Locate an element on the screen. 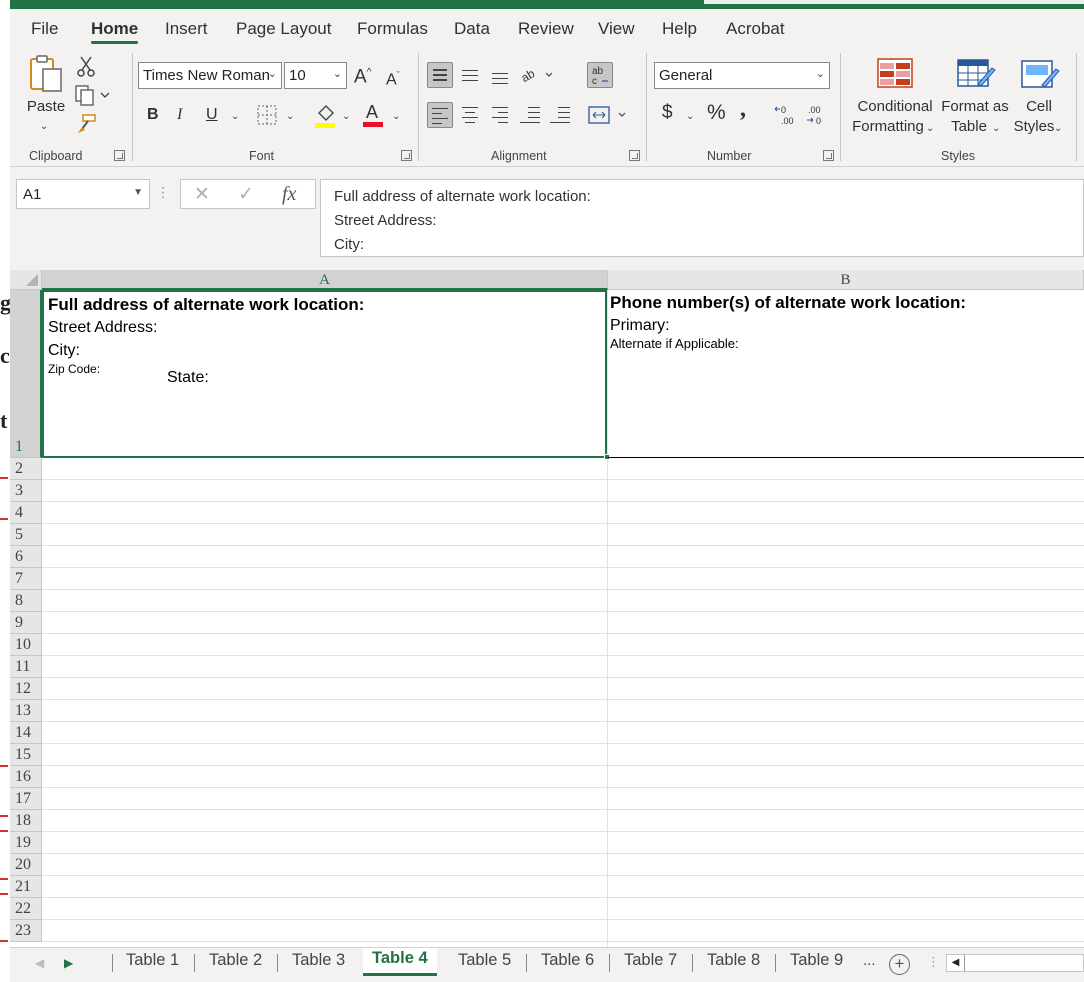 The image size is (1084, 982). format-as-table-dropdown: ⌄ is located at coordinates (996, 129).